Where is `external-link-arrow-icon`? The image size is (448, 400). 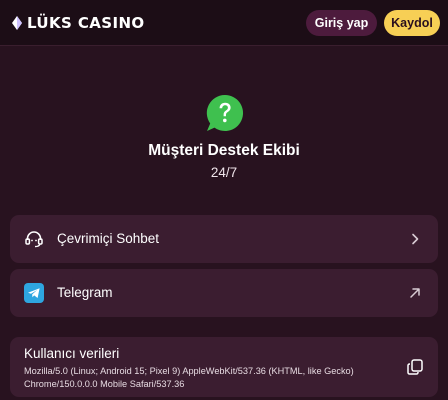 external-link-arrow-icon is located at coordinates (415, 293).